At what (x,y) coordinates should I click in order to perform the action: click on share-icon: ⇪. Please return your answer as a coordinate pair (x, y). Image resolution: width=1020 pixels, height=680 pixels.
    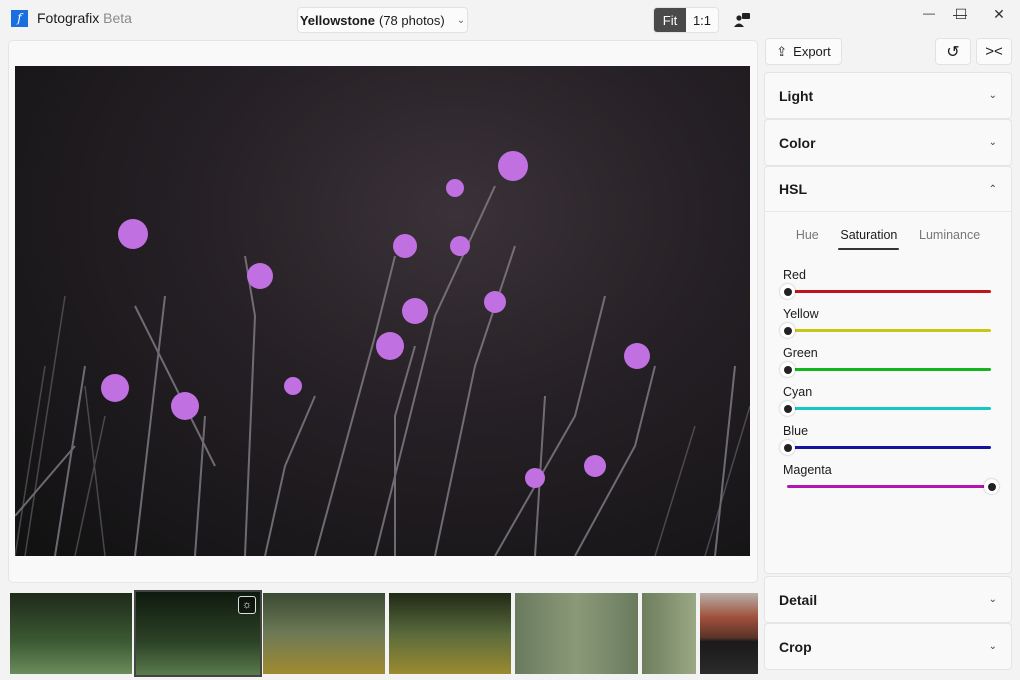
    Looking at the image, I should click on (782, 51).